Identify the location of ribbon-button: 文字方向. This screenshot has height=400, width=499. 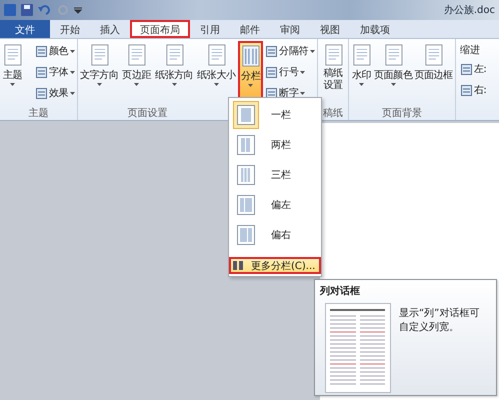
(99, 72).